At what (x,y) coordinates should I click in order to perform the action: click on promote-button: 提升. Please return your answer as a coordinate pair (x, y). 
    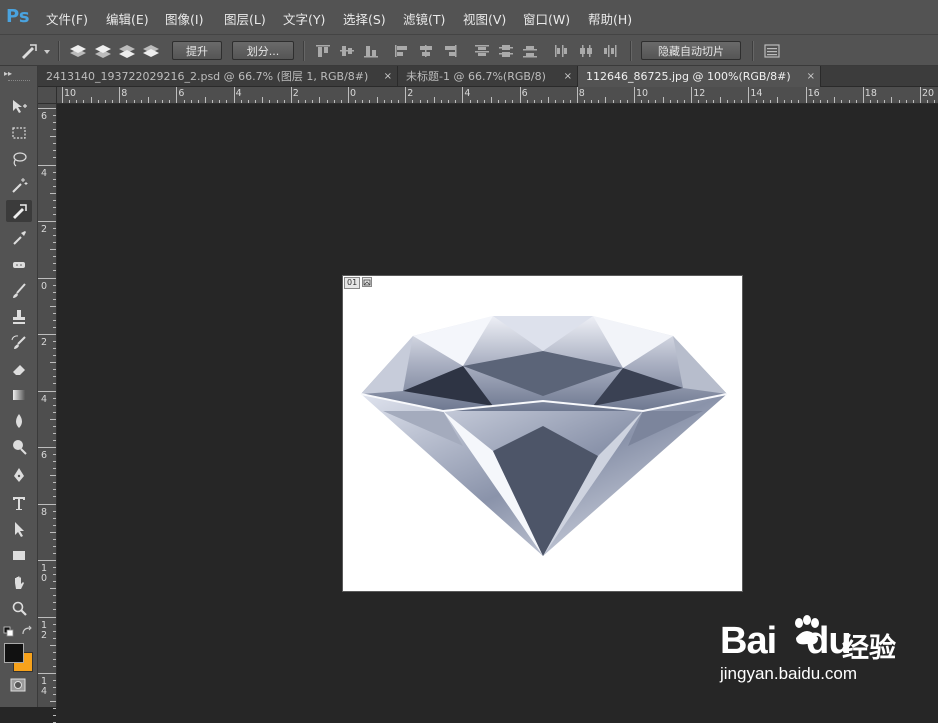
    Looking at the image, I should click on (197, 50).